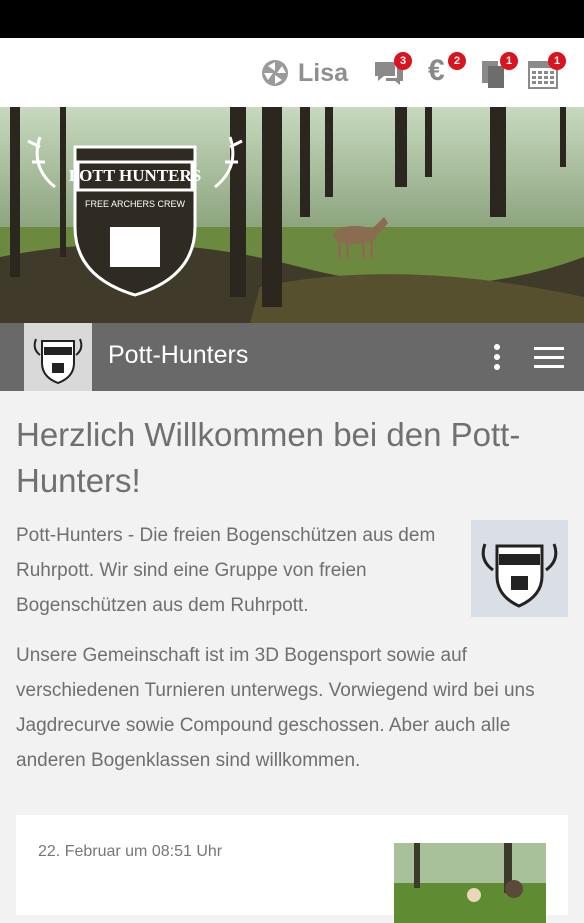 This screenshot has width=584, height=923. I want to click on documents-badge: 1, so click(509, 61).